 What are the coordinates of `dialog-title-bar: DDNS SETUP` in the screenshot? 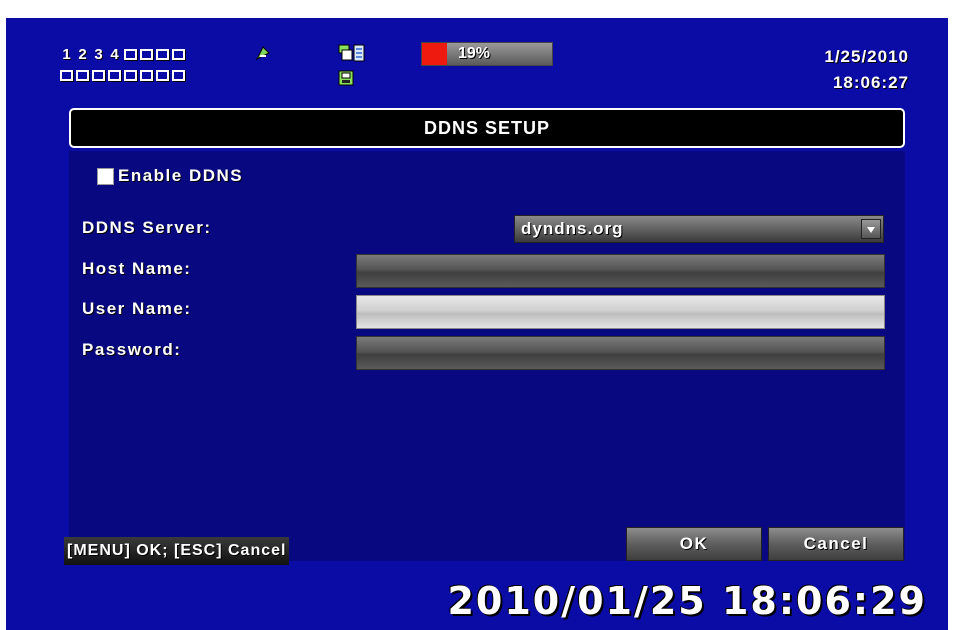 It's located at (487, 128).